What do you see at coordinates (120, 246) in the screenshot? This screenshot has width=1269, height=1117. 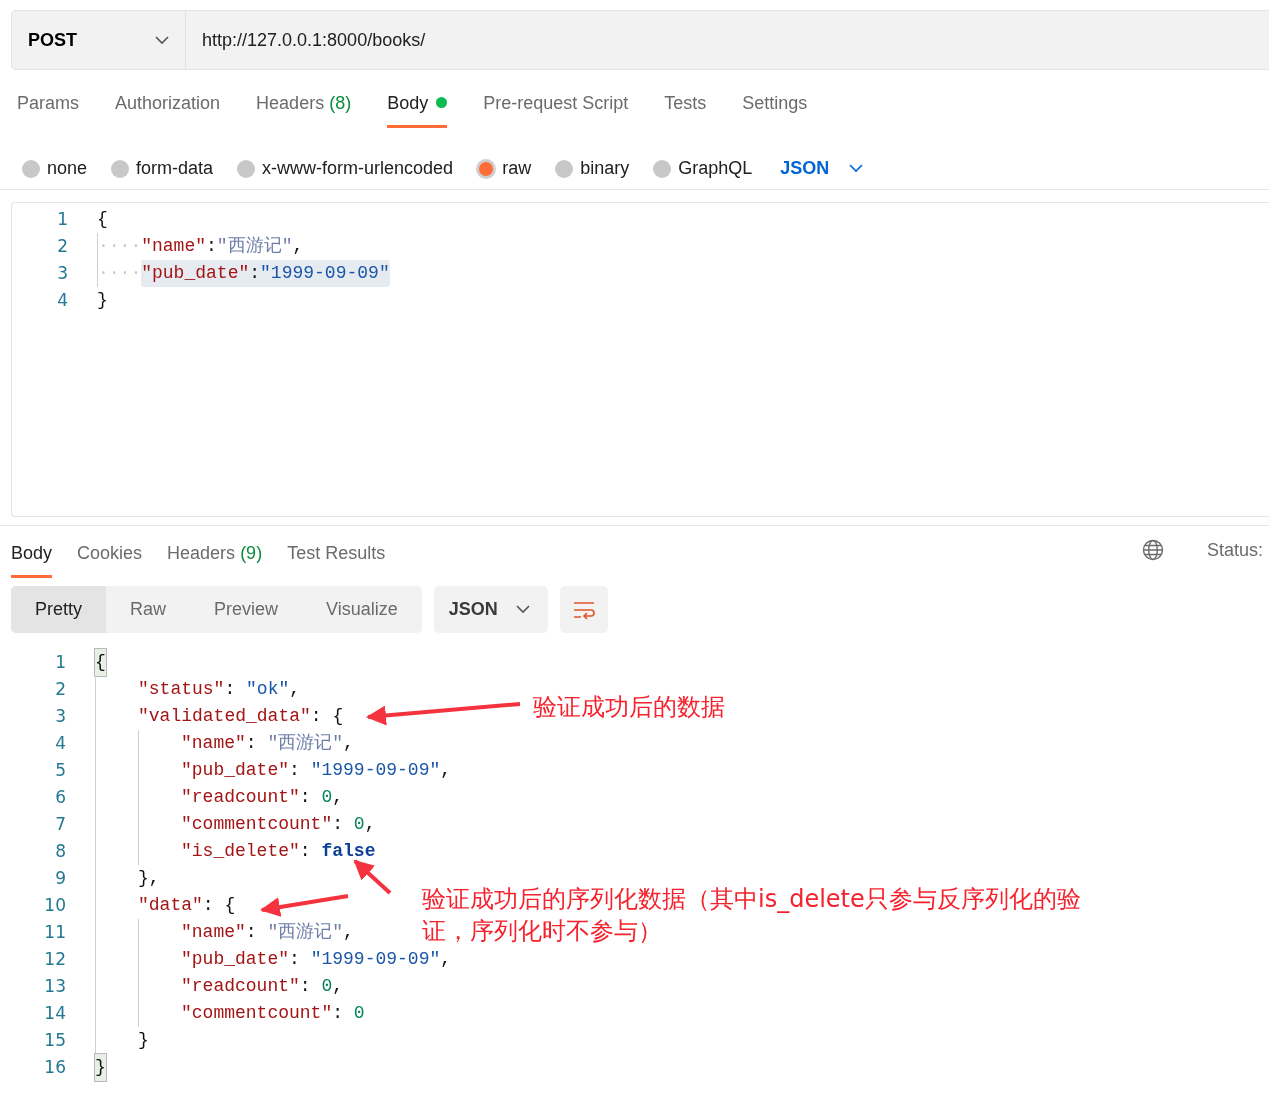 I see `whitespace-dots: ····` at bounding box center [120, 246].